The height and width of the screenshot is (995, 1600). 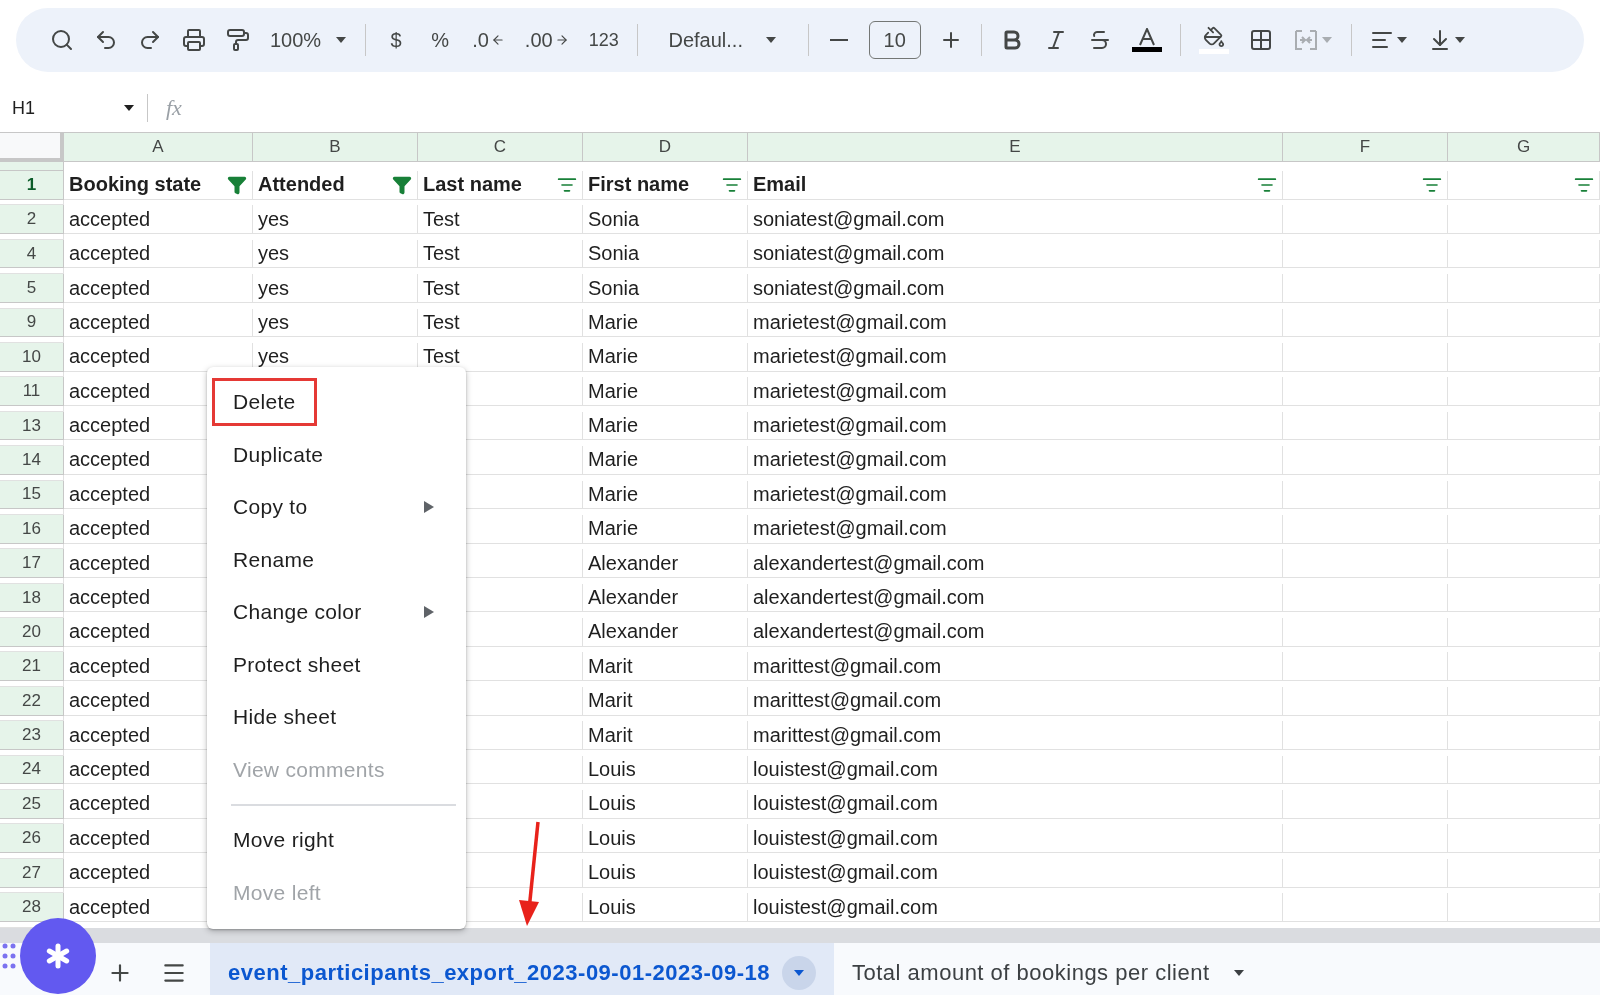 I want to click on name-box: H1, so click(x=74, y=108).